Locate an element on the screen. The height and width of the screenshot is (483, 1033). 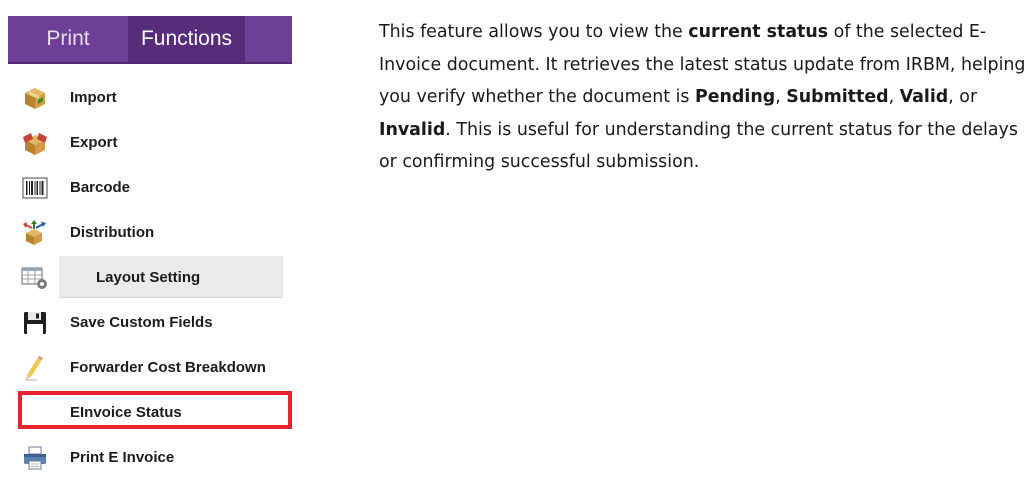
tab-functions: Functions is located at coordinates (186, 39).